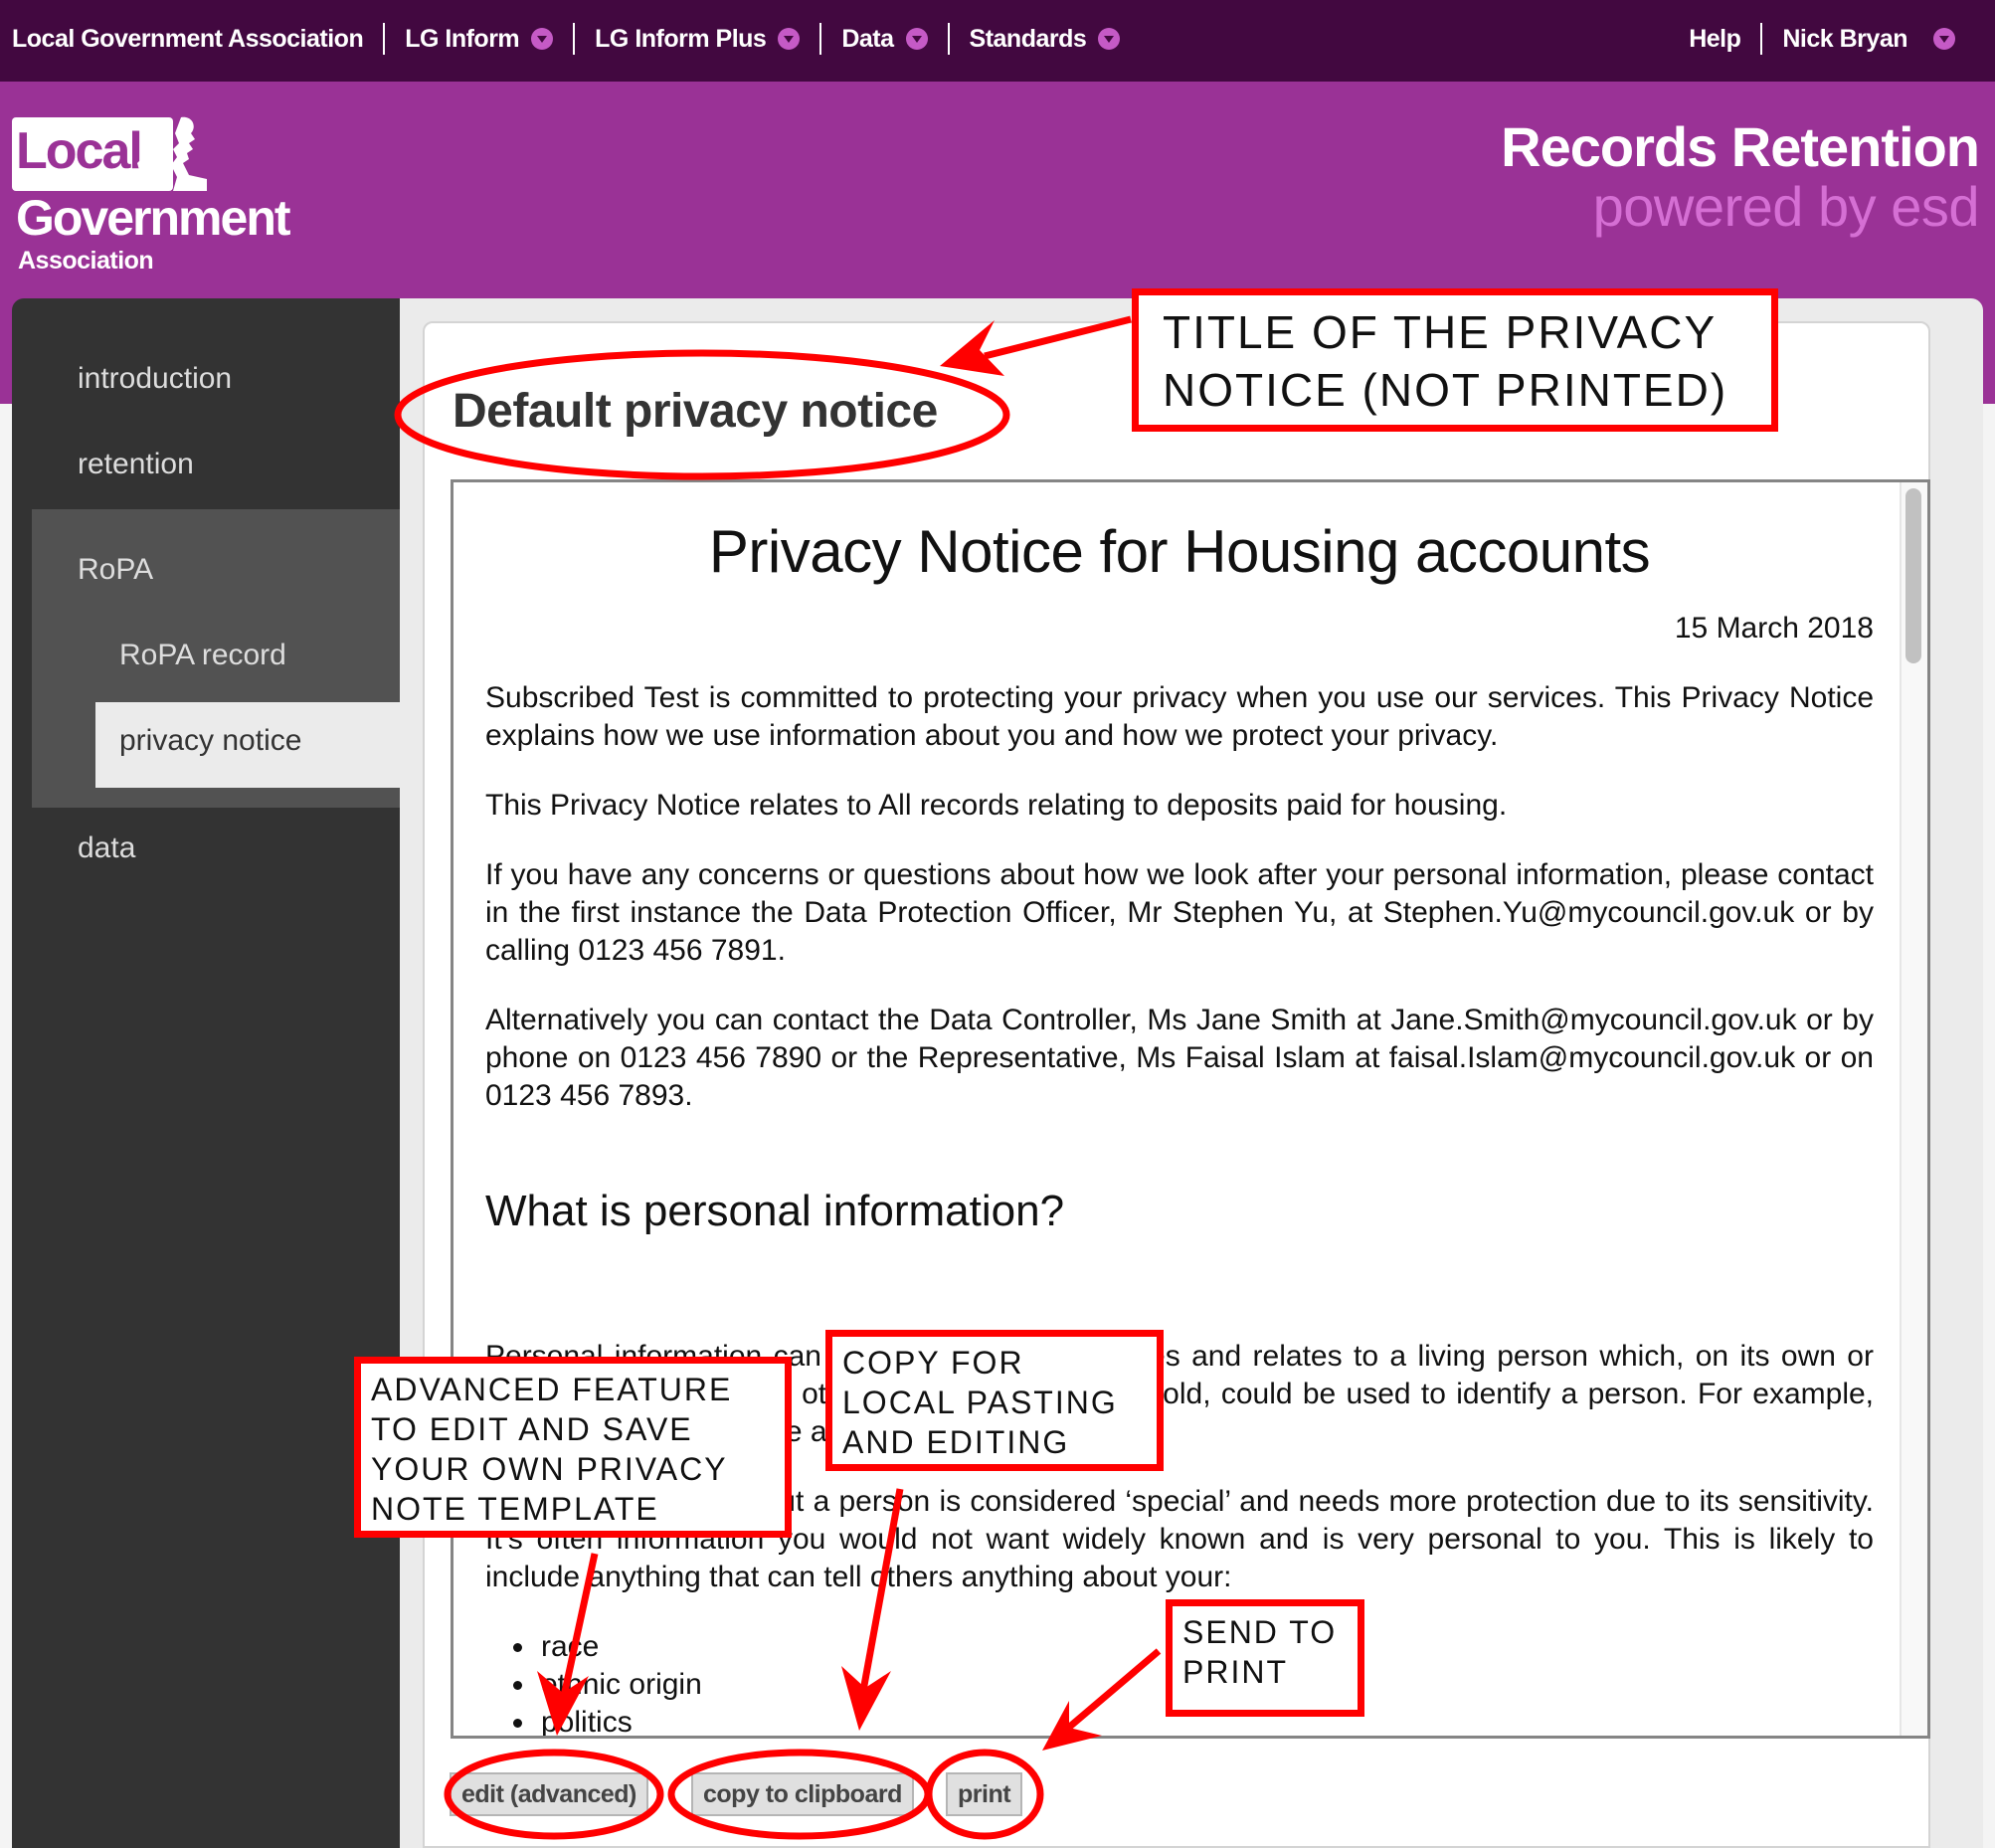  Describe the element at coordinates (994, 1400) in the screenshot. I see `annotation-copy-note: COPY FOR LOCAL PASTING AND EDITING` at that location.